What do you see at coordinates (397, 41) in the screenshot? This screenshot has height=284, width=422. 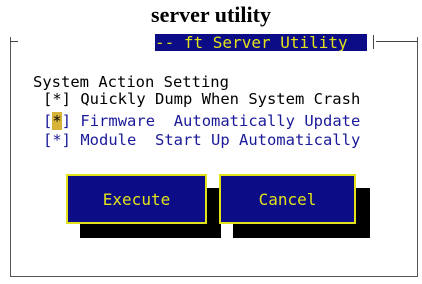 I see `frame-top-border-right` at bounding box center [397, 41].